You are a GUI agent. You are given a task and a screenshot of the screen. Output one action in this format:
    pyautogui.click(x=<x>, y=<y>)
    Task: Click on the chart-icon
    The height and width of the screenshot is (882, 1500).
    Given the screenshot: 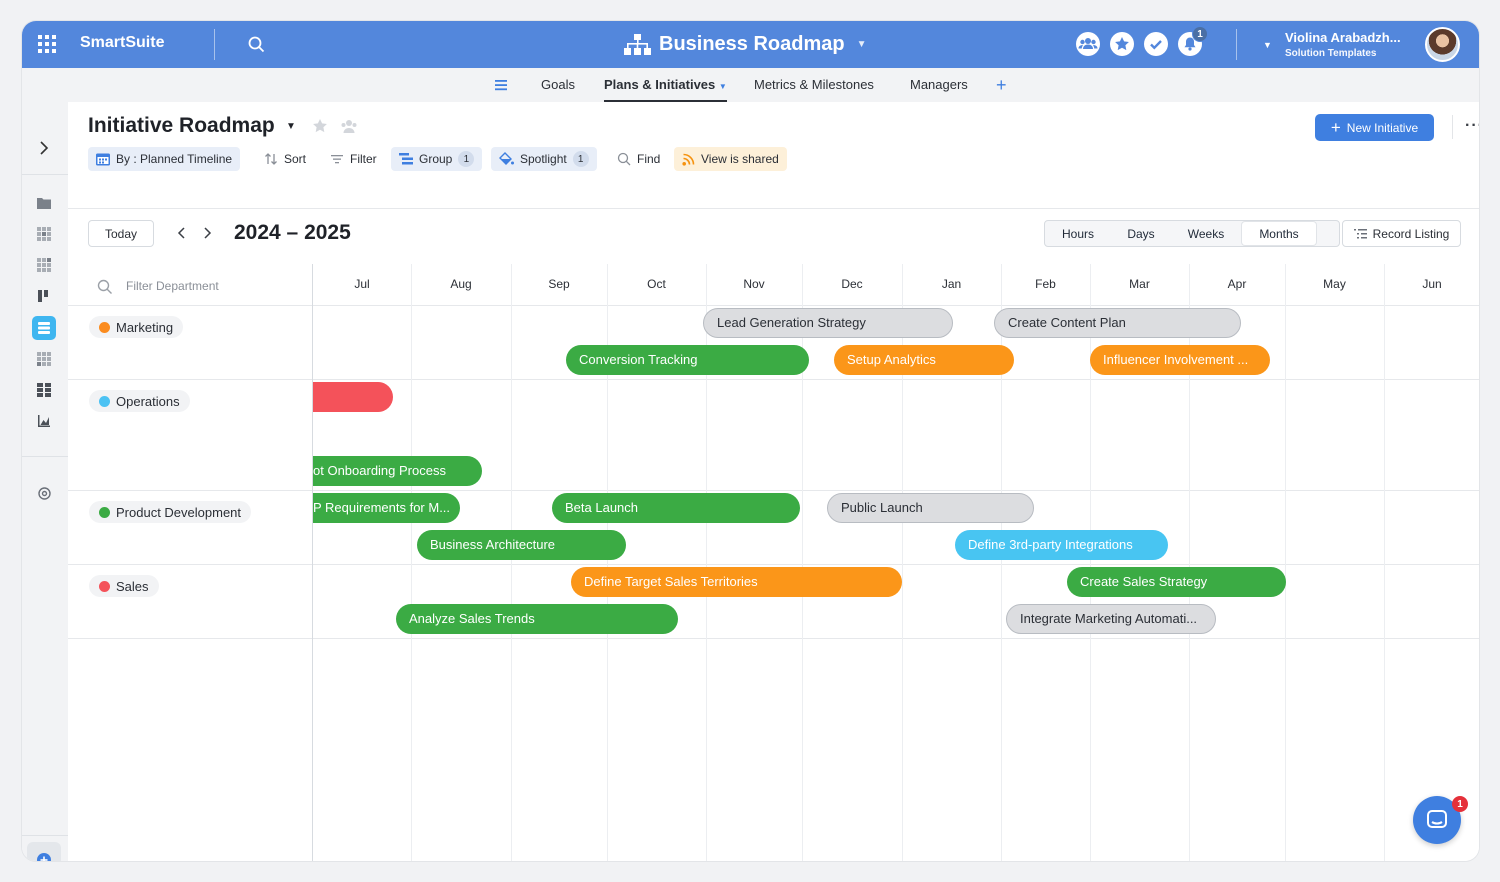 What is the action you would take?
    pyautogui.click(x=44, y=421)
    